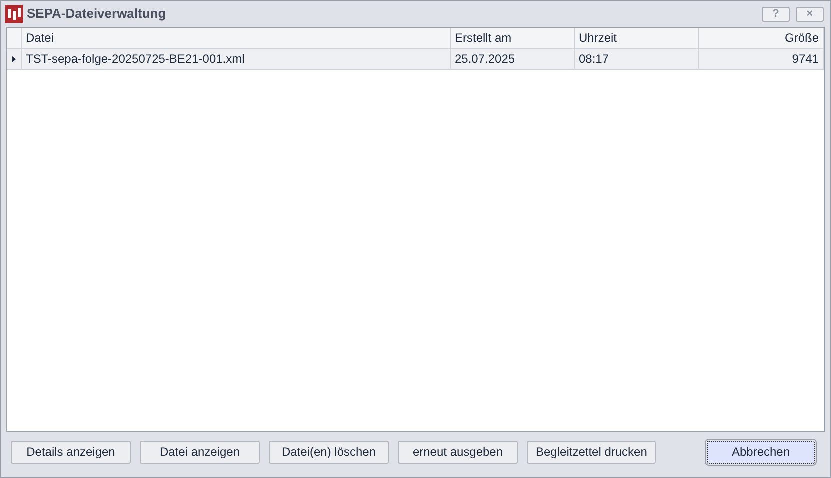  Describe the element at coordinates (761, 38) in the screenshot. I see `column-header: Größe` at that location.